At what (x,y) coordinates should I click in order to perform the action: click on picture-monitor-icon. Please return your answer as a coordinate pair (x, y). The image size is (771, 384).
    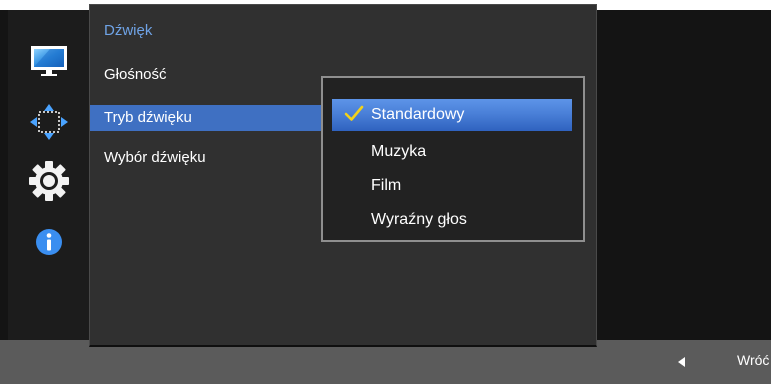
    Looking at the image, I should click on (49, 61).